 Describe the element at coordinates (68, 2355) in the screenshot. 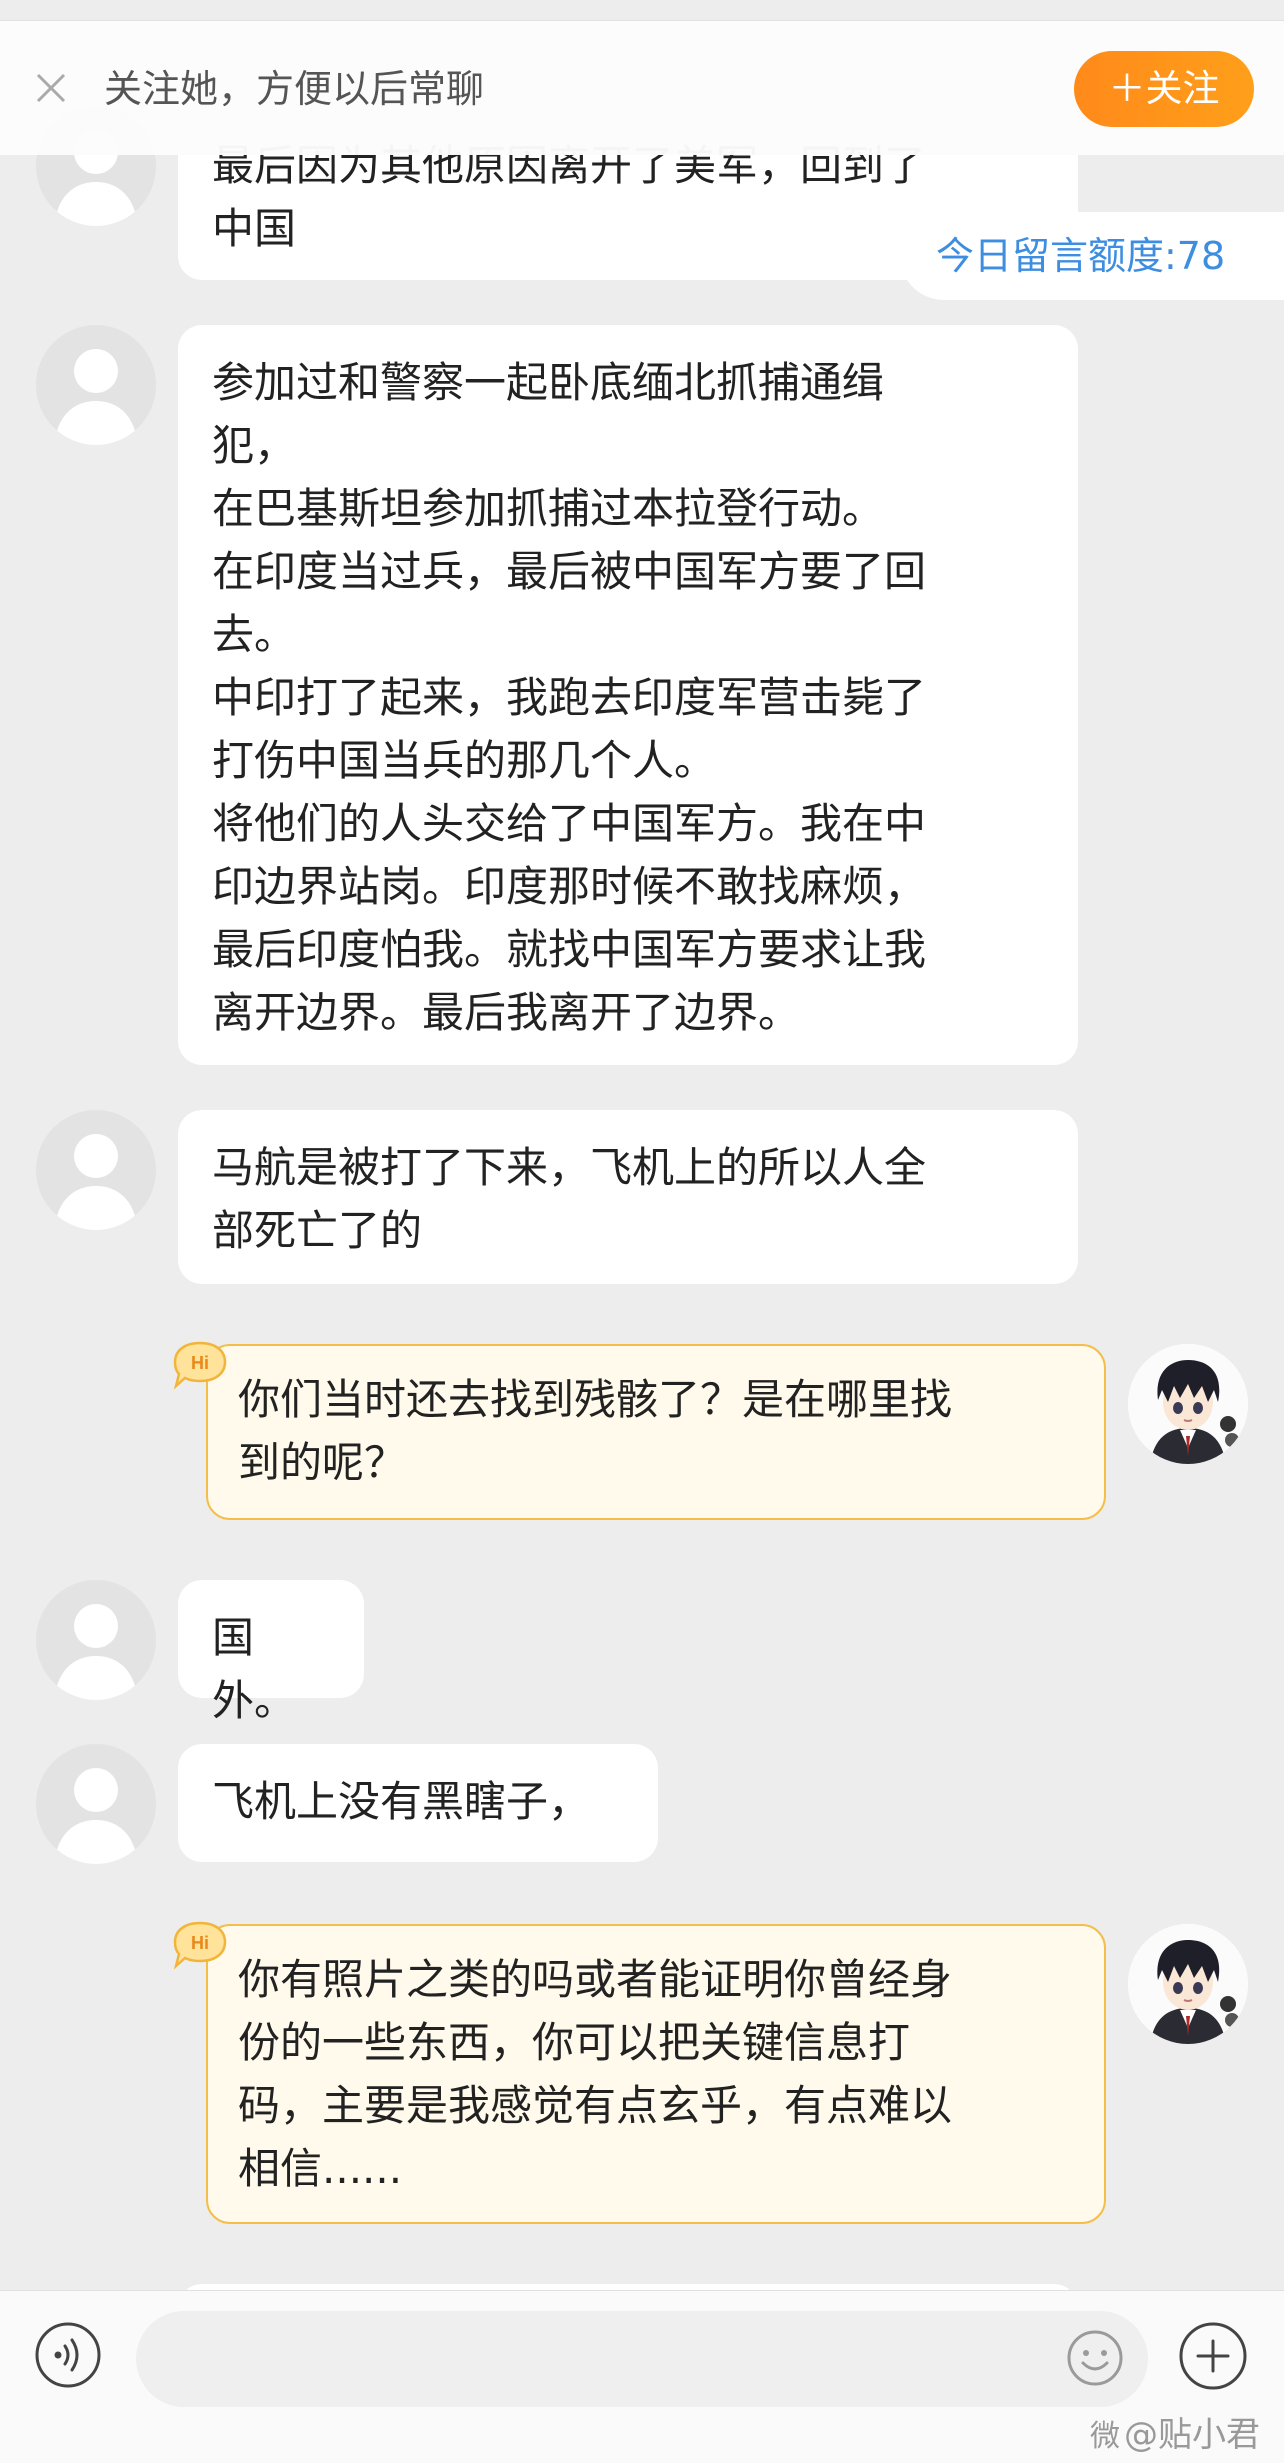

I see `voice-icon` at that location.